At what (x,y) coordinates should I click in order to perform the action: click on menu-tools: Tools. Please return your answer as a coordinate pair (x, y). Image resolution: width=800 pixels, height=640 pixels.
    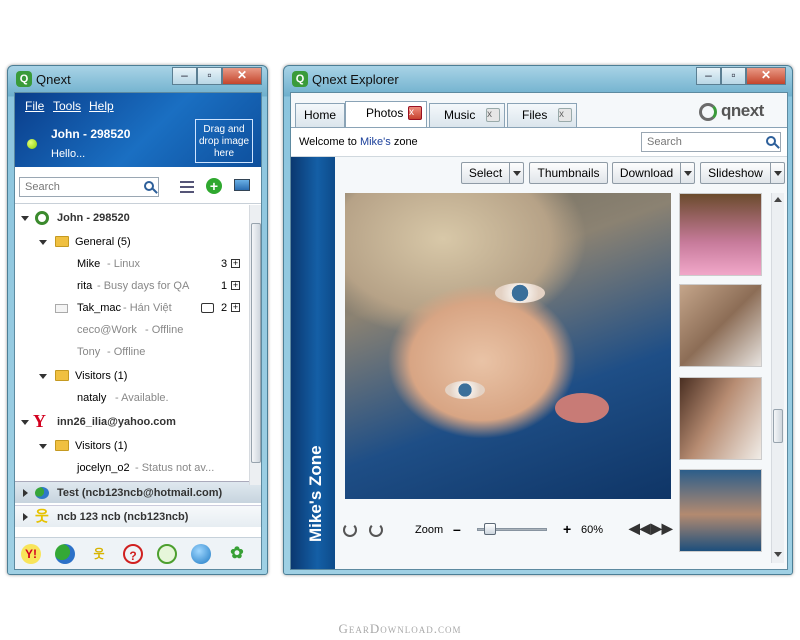
    Looking at the image, I should click on (67, 106).